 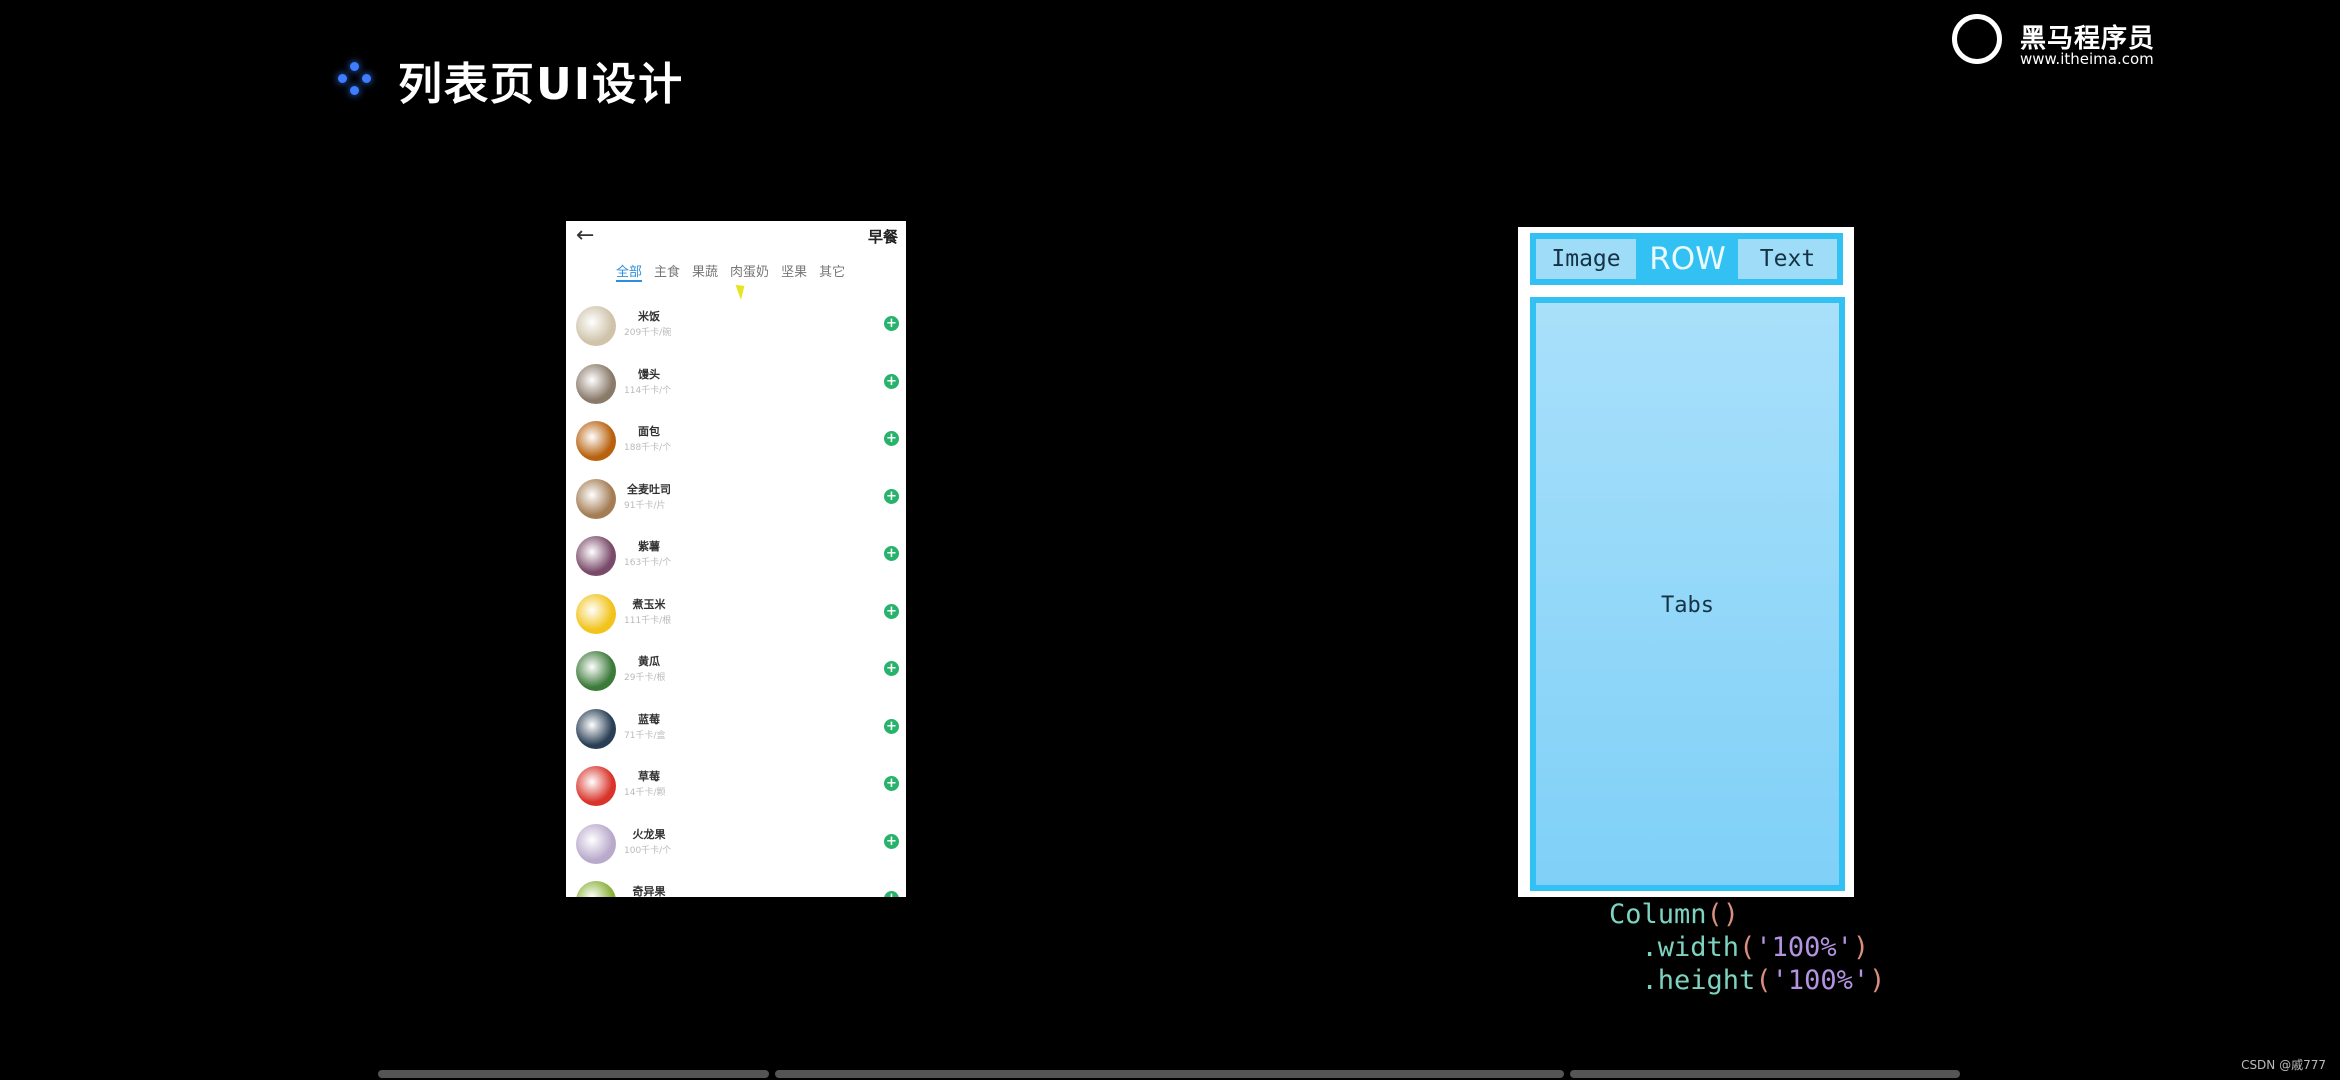 I want to click on list-item: 紫薯 163千卡/个 +, so click(x=736, y=557).